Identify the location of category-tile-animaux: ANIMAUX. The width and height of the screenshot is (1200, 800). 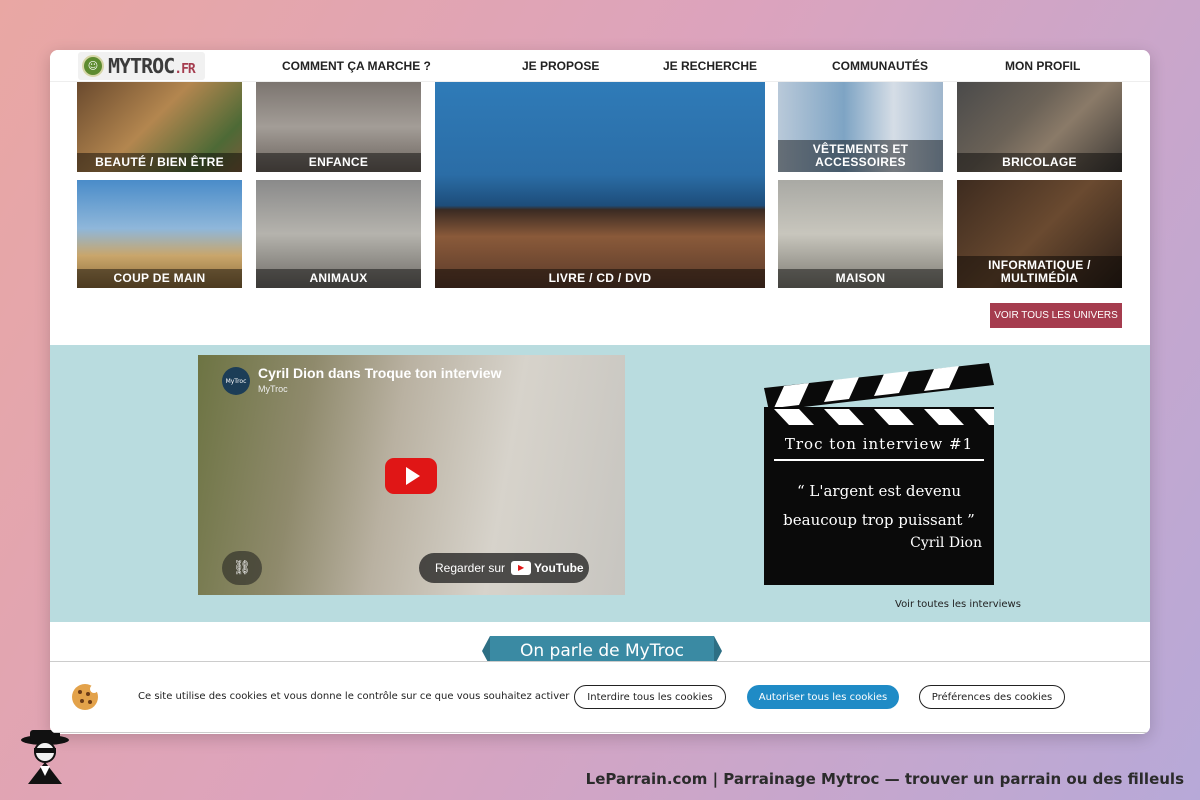
(338, 234).